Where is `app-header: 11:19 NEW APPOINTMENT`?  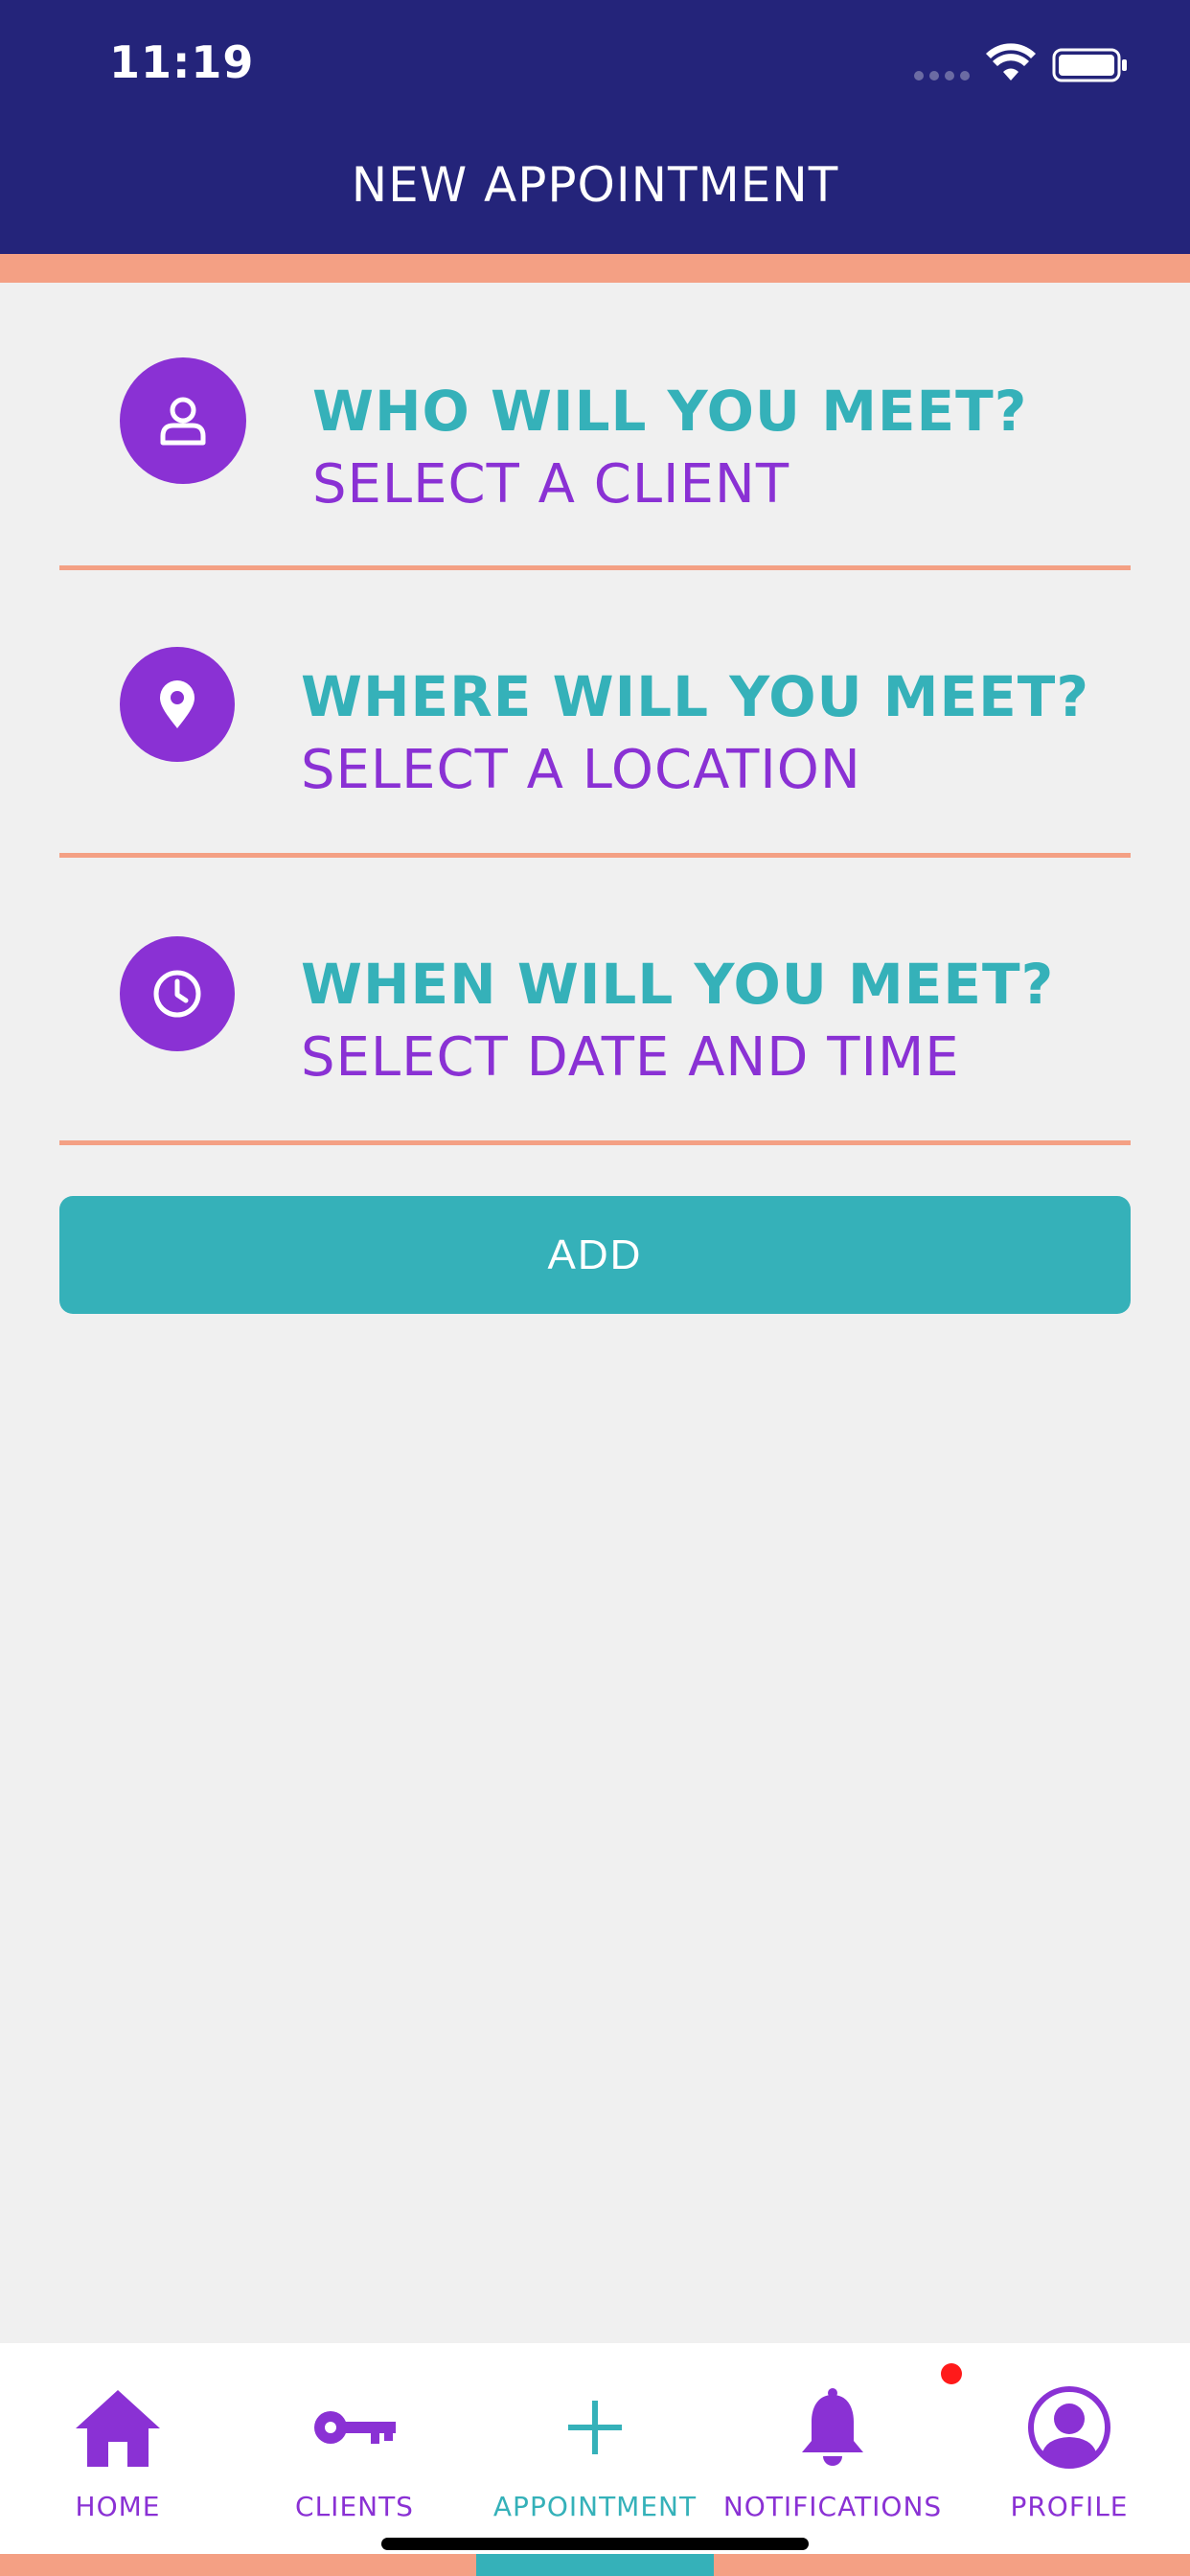 app-header: 11:19 NEW APPOINTMENT is located at coordinates (595, 127).